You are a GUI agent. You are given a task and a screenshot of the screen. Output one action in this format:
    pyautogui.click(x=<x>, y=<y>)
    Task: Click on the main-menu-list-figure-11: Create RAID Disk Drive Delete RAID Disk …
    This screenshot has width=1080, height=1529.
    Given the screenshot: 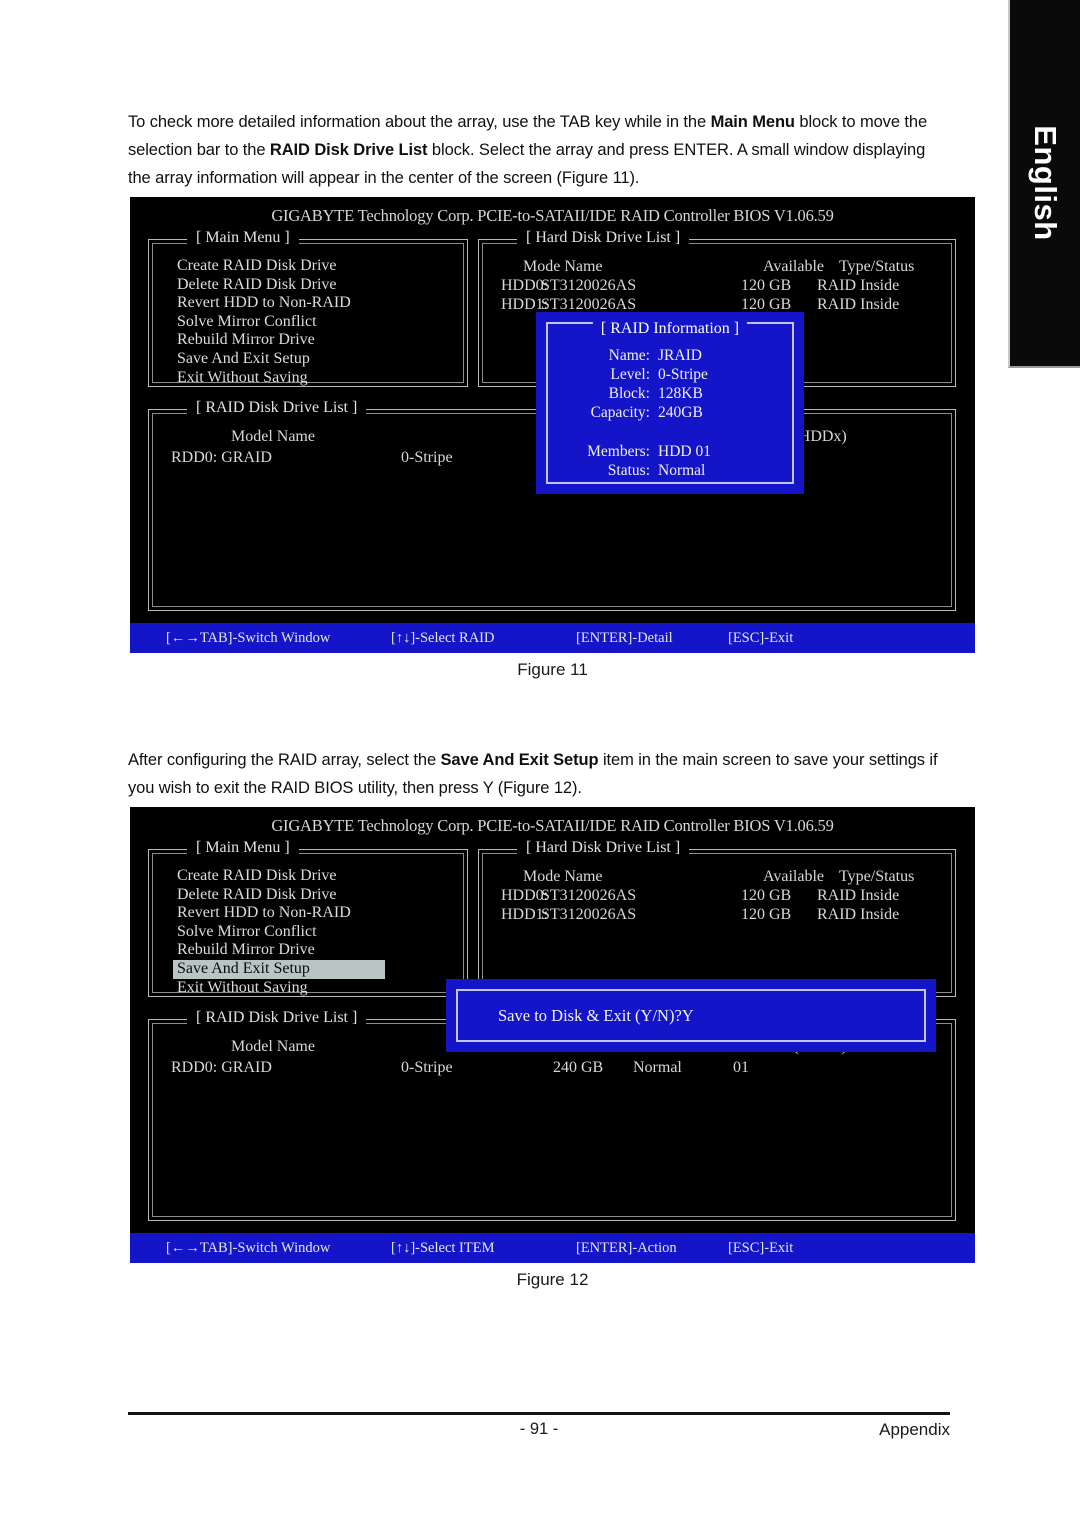 What is the action you would take?
    pyautogui.click(x=279, y=322)
    